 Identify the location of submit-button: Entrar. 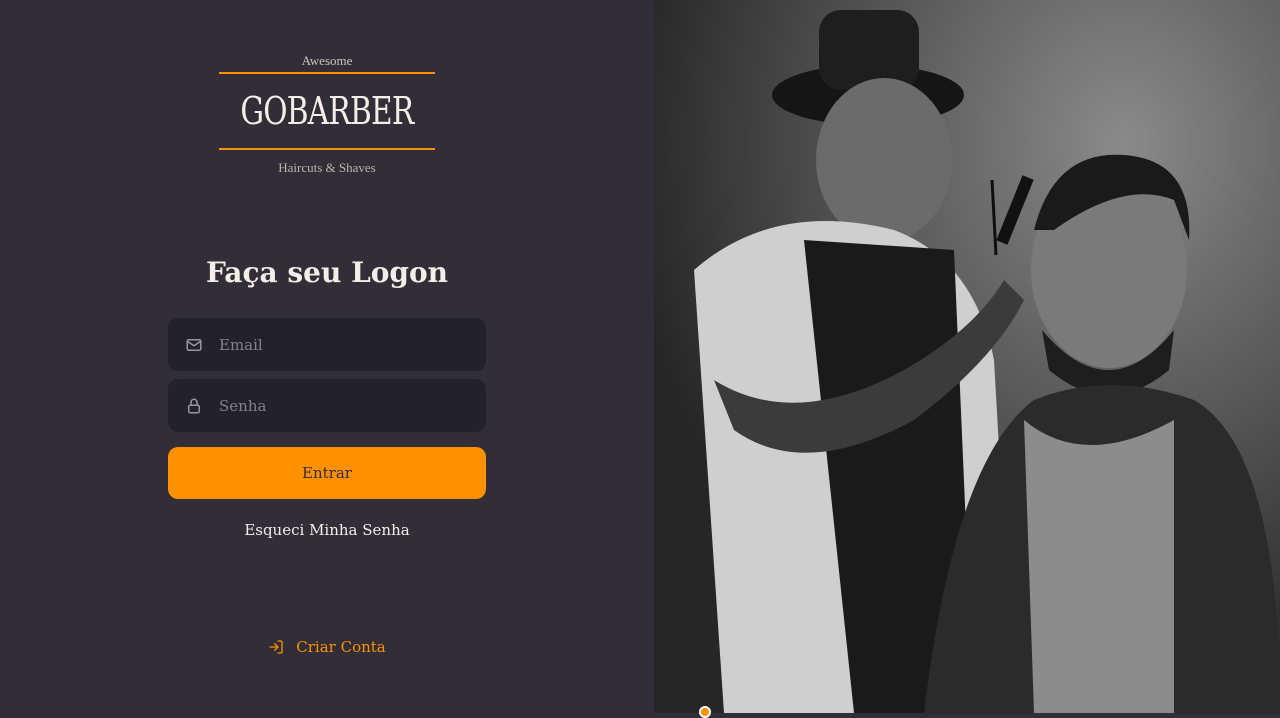
(327, 473).